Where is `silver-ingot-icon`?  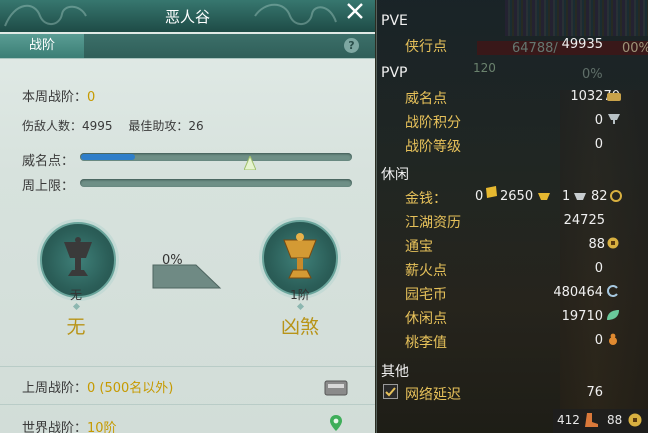
silver-ingot-icon is located at coordinates (580, 196).